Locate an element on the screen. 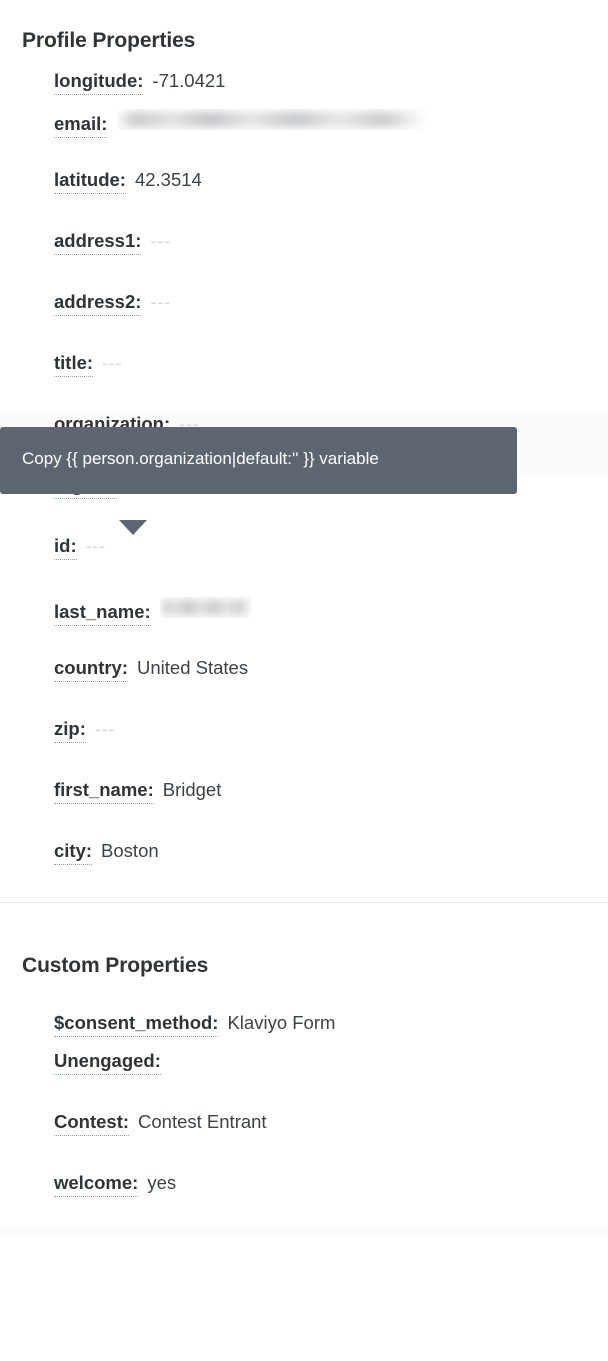 This screenshot has height=1361, width=608. property-row: $consent_method: Klaviyo Form is located at coordinates (304, 1022).